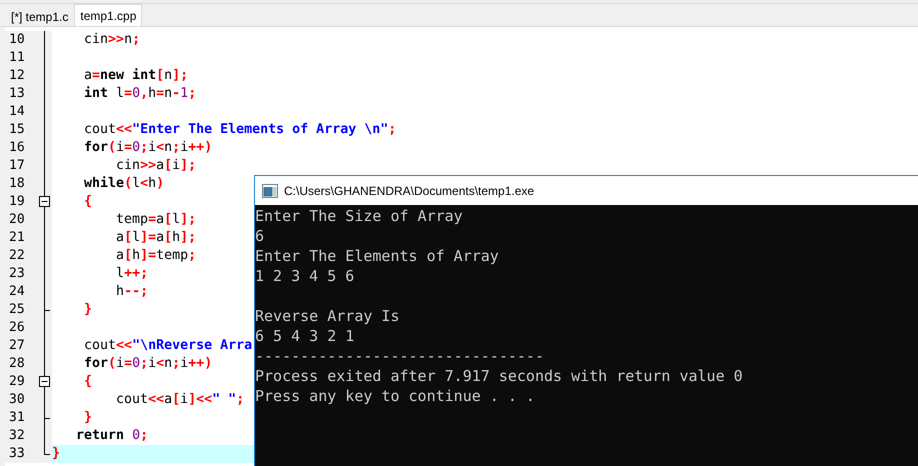  I want to click on line-number: 32, so click(17, 436).